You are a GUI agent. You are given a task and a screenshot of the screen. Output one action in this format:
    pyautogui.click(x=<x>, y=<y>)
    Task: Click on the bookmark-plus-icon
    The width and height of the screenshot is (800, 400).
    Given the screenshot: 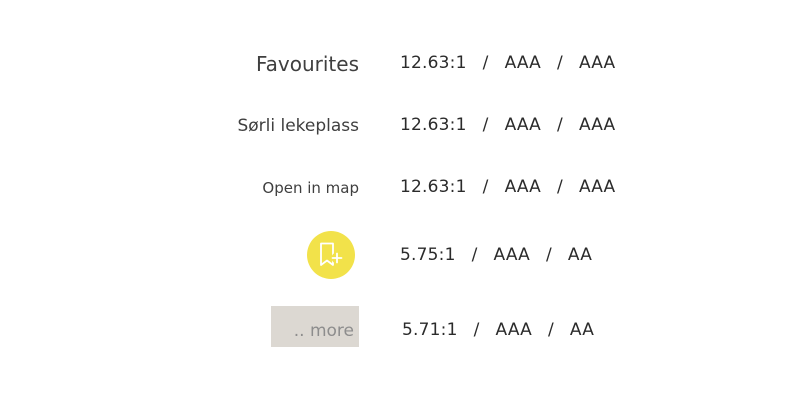 What is the action you would take?
    pyautogui.click(x=331, y=254)
    